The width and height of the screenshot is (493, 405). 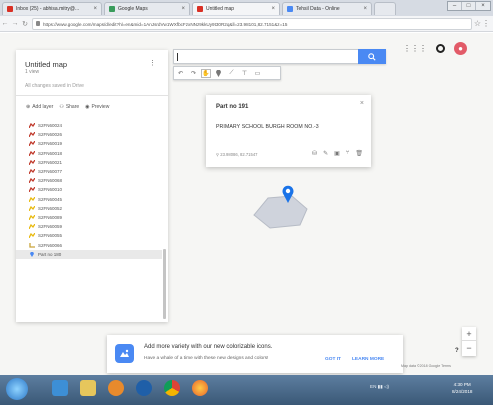 What do you see at coordinates (314, 153) in the screenshot?
I see `style-paint-icon: ⛁` at bounding box center [314, 153].